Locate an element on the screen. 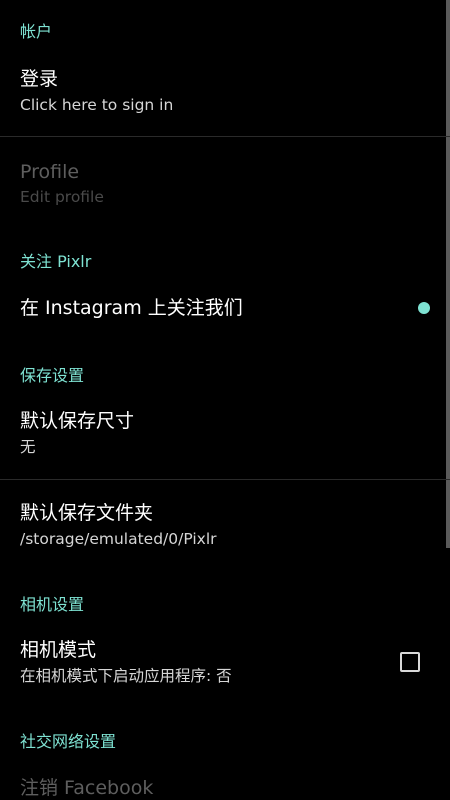  login-summary: Click here to sign in is located at coordinates (97, 105).